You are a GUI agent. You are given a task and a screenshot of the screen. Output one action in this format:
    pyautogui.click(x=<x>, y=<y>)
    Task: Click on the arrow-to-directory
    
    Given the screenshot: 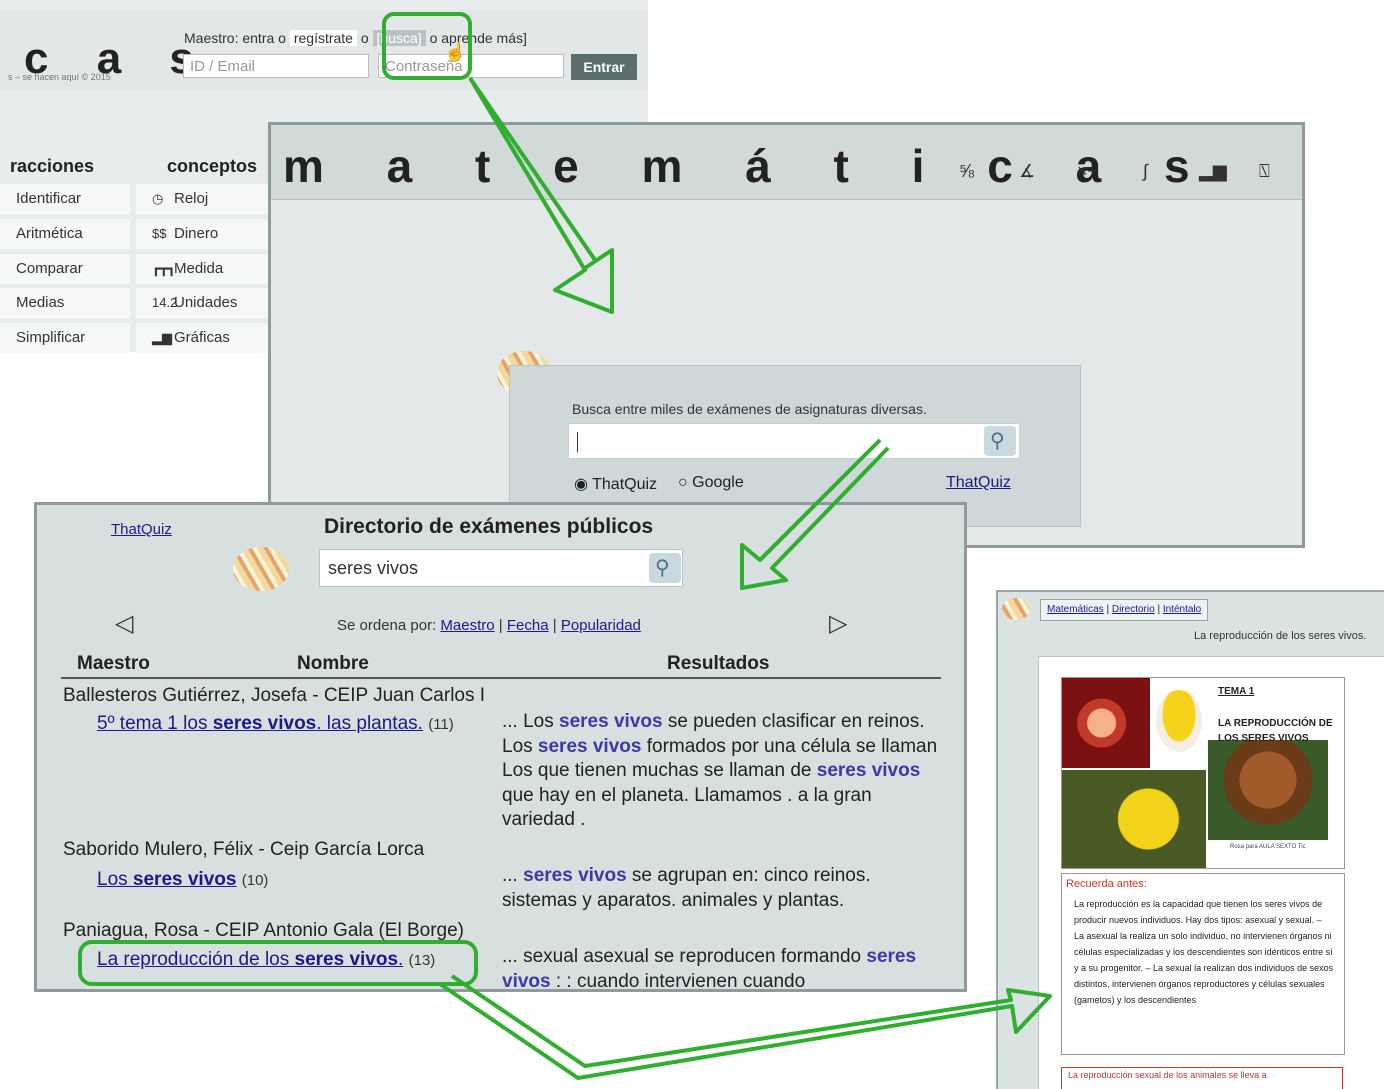 What is the action you would take?
    pyautogui.click(x=815, y=514)
    